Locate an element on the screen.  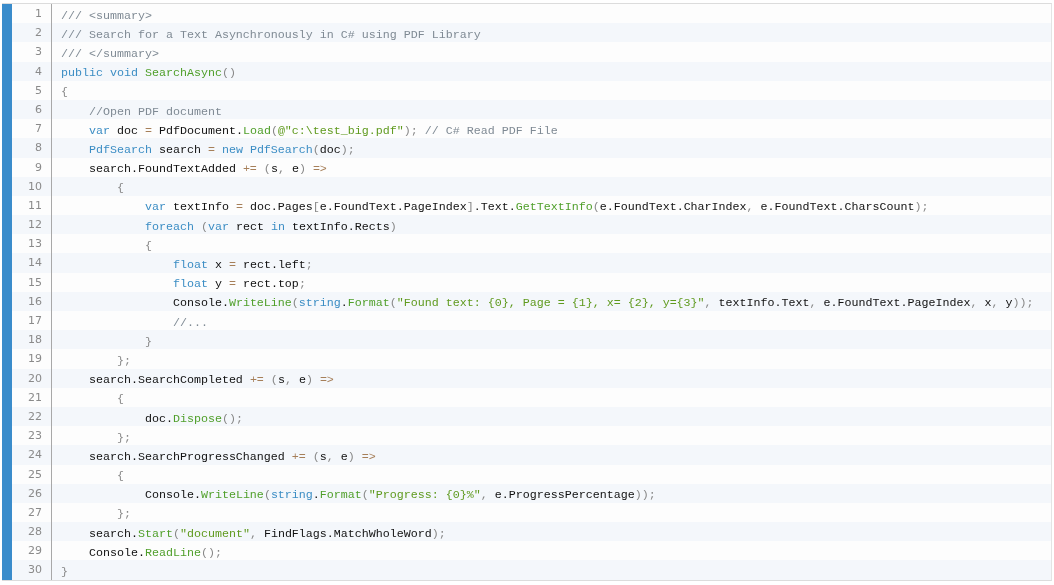
line-number: 24 is located at coordinates (32, 455).